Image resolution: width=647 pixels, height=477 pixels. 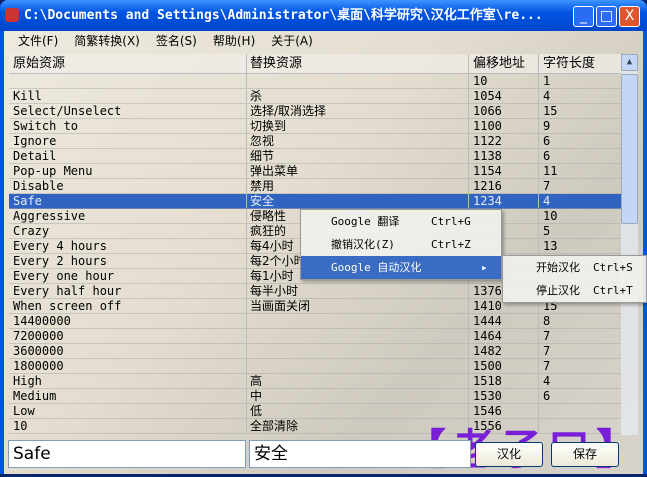 I want to click on menu-item-shortcut: Ctrl+S, so click(x=613, y=267).